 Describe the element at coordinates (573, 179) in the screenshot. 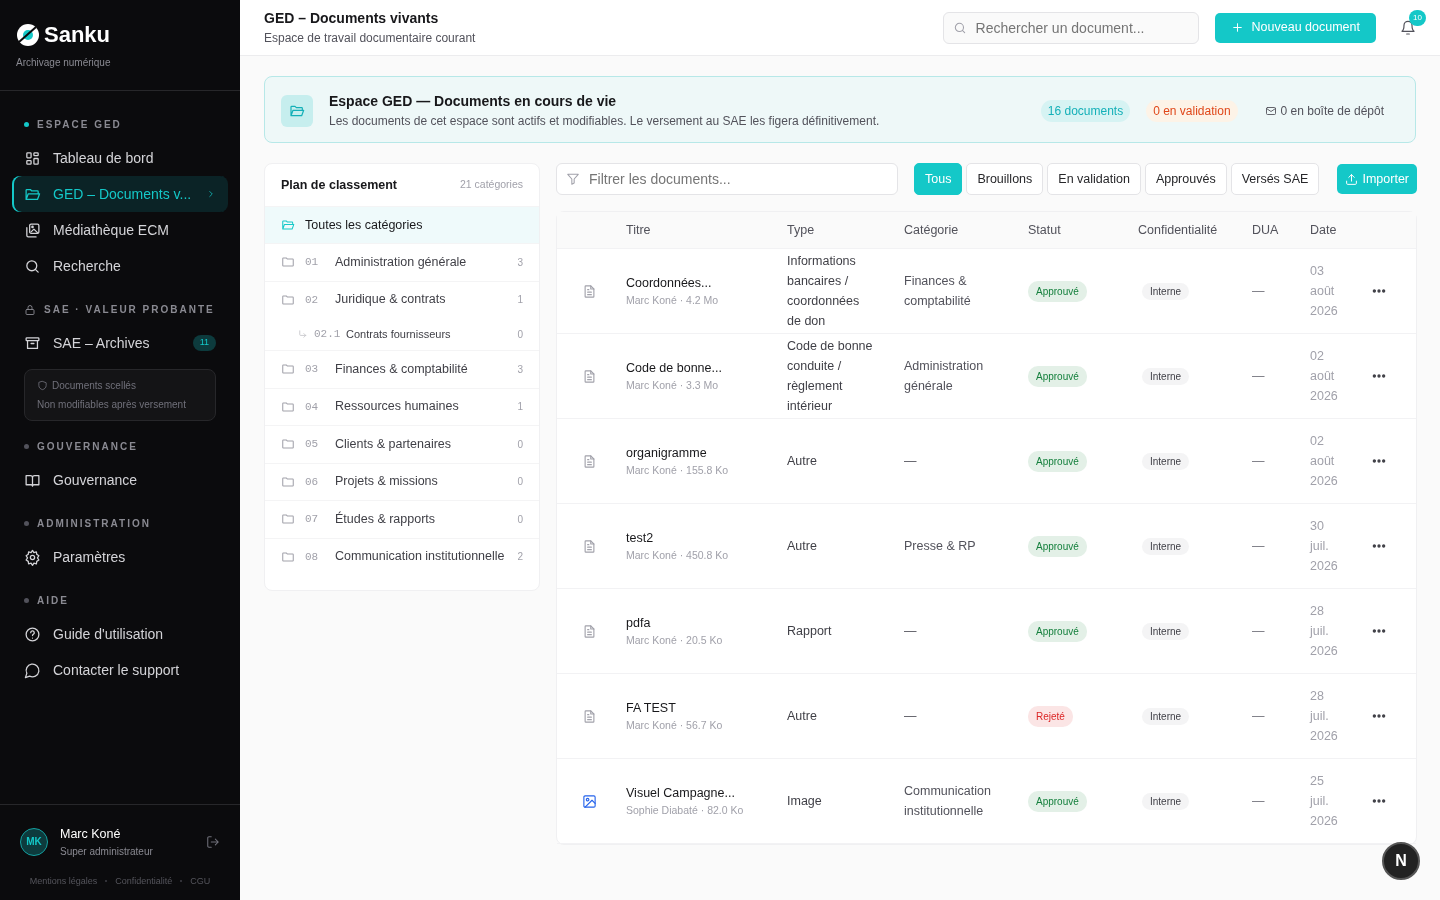

I see `filter-icon` at that location.